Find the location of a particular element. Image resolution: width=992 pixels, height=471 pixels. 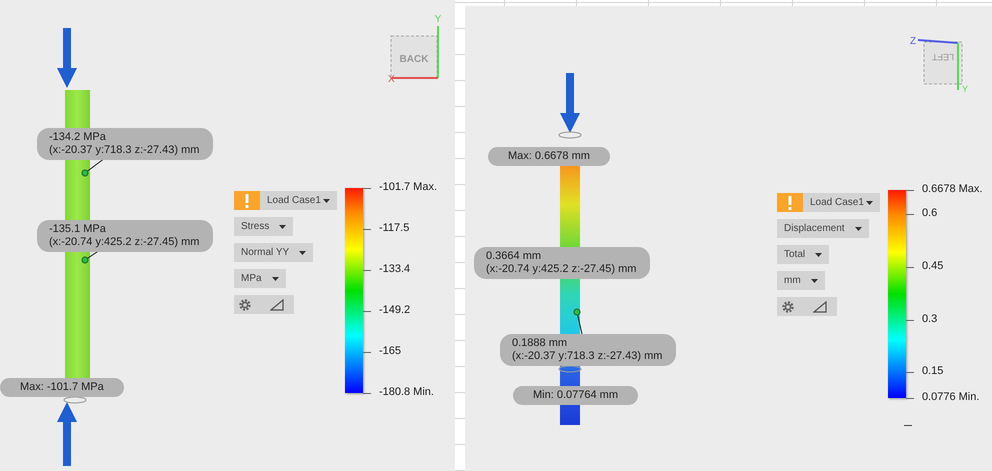

scale-label: 0.15 is located at coordinates (933, 371).